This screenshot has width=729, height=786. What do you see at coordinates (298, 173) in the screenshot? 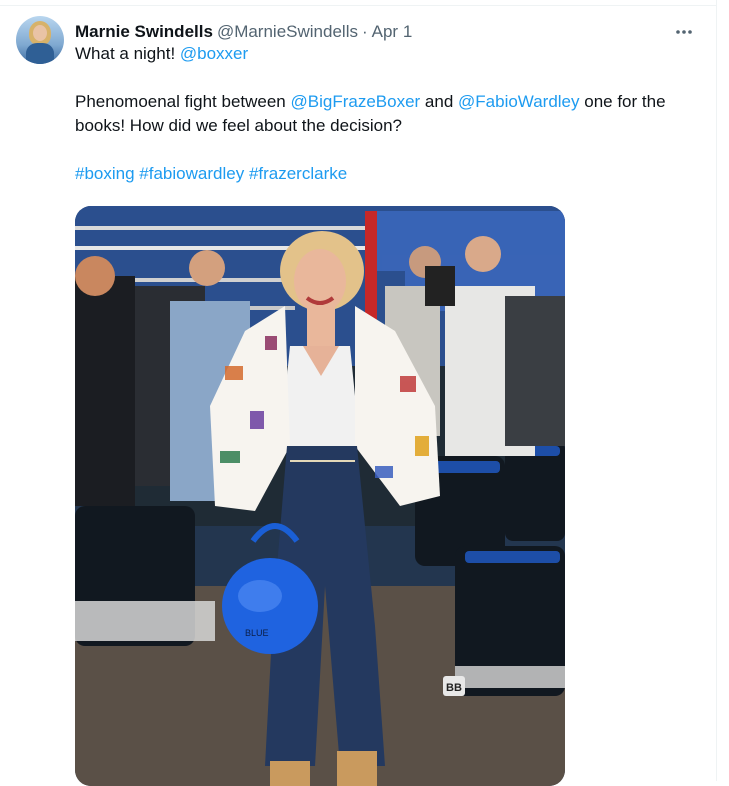
I see `hashtag-frazerclarke: #frazerclarke` at bounding box center [298, 173].